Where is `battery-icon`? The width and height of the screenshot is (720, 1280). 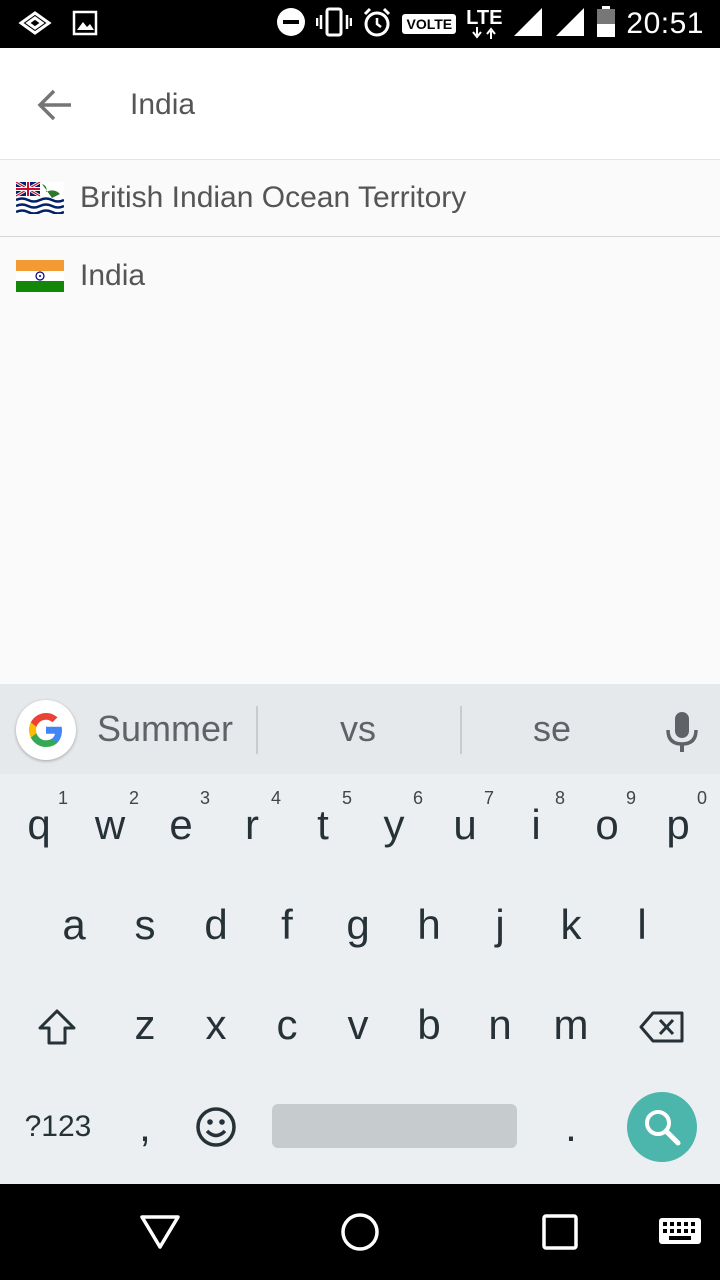
battery-icon is located at coordinates (606, 24).